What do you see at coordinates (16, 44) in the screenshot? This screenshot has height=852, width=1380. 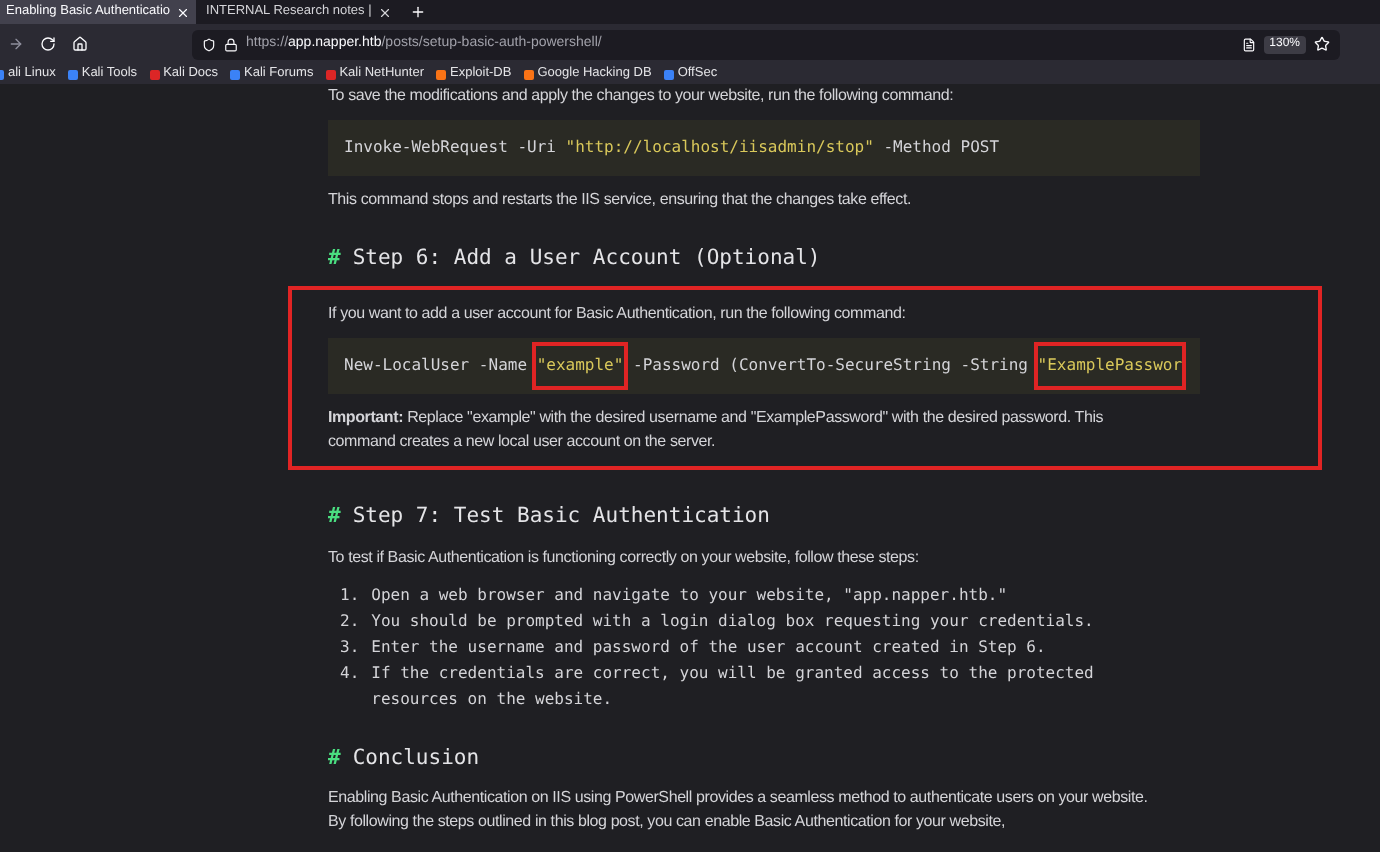 I see `forward-icon` at bounding box center [16, 44].